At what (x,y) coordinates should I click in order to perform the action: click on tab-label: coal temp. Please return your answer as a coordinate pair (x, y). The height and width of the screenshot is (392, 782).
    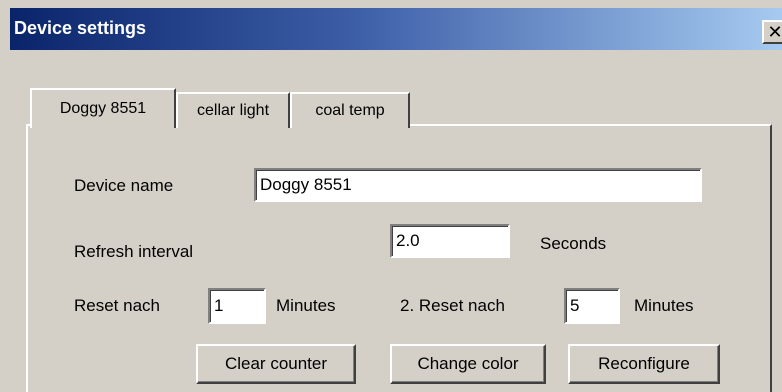
    Looking at the image, I should click on (350, 110).